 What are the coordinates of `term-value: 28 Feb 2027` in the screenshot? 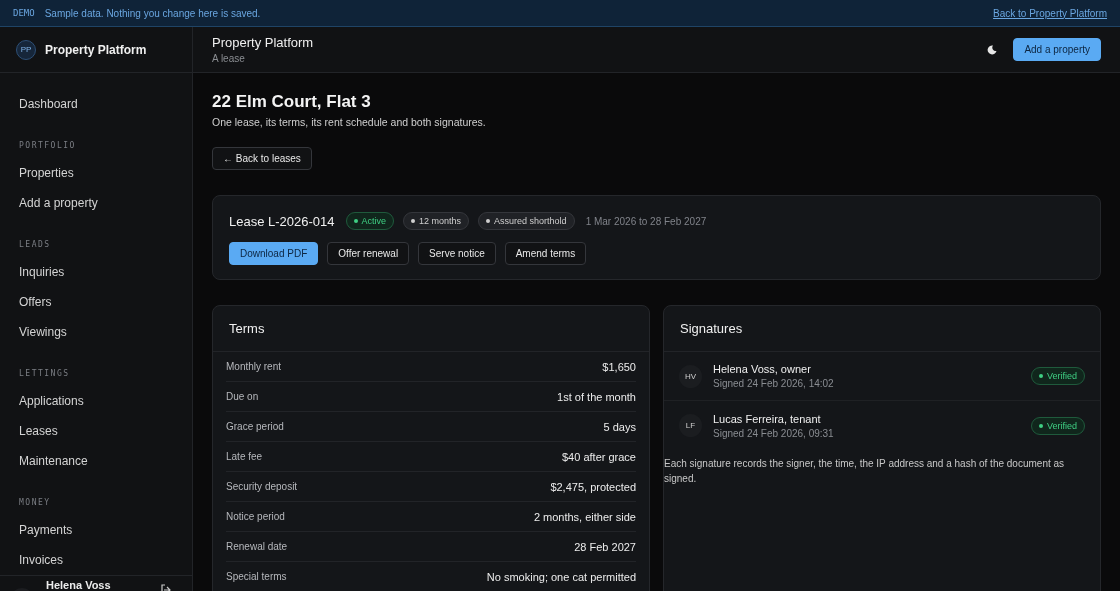 It's located at (605, 546).